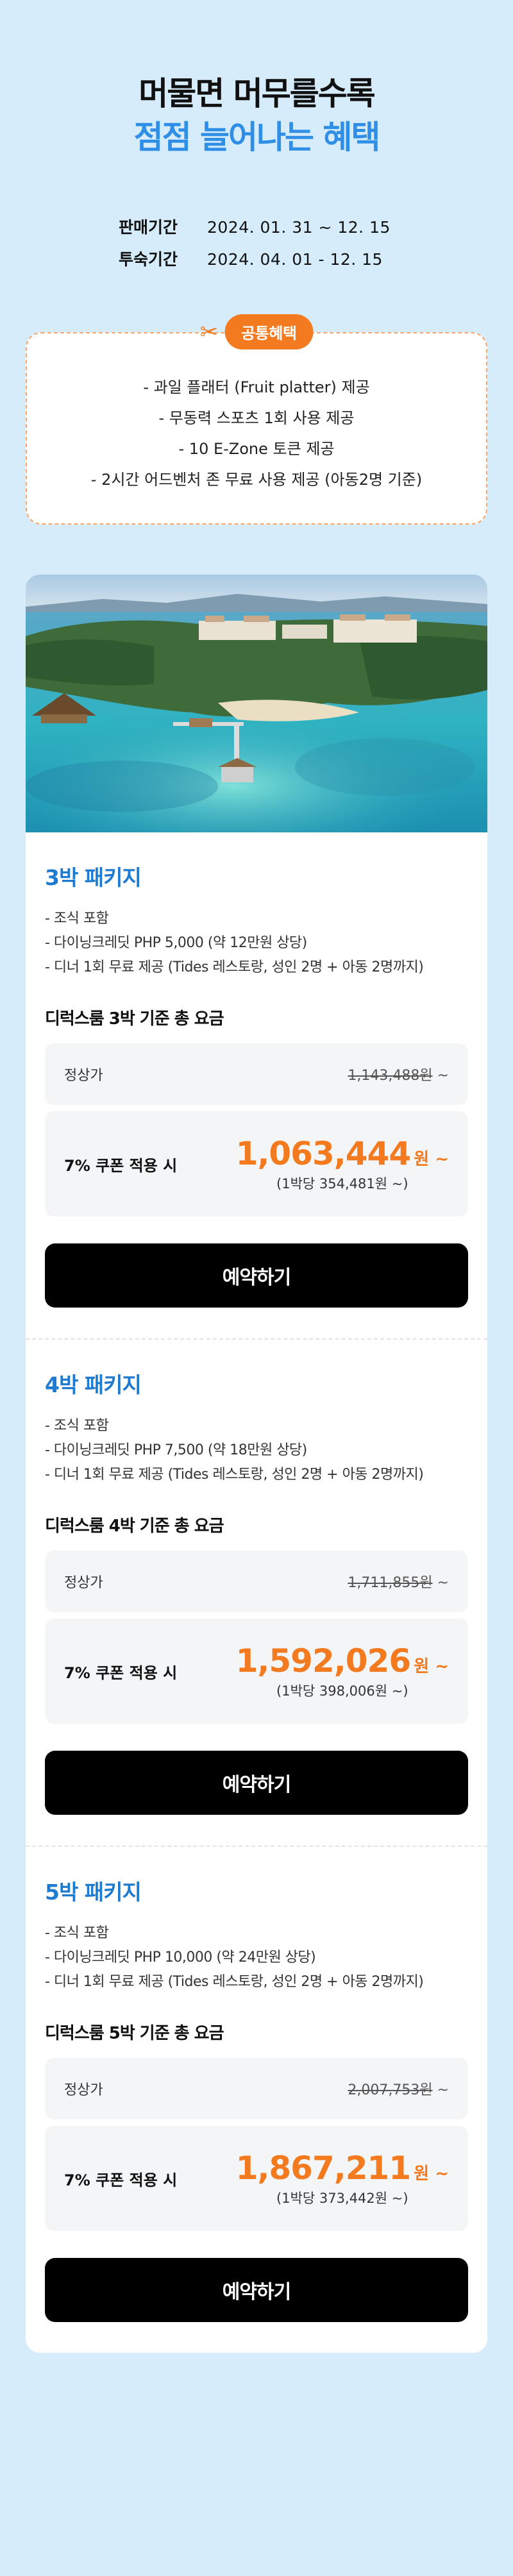  Describe the element at coordinates (342, 2198) in the screenshot. I see `per-night-price: (1박당 373,442원 ~)` at that location.